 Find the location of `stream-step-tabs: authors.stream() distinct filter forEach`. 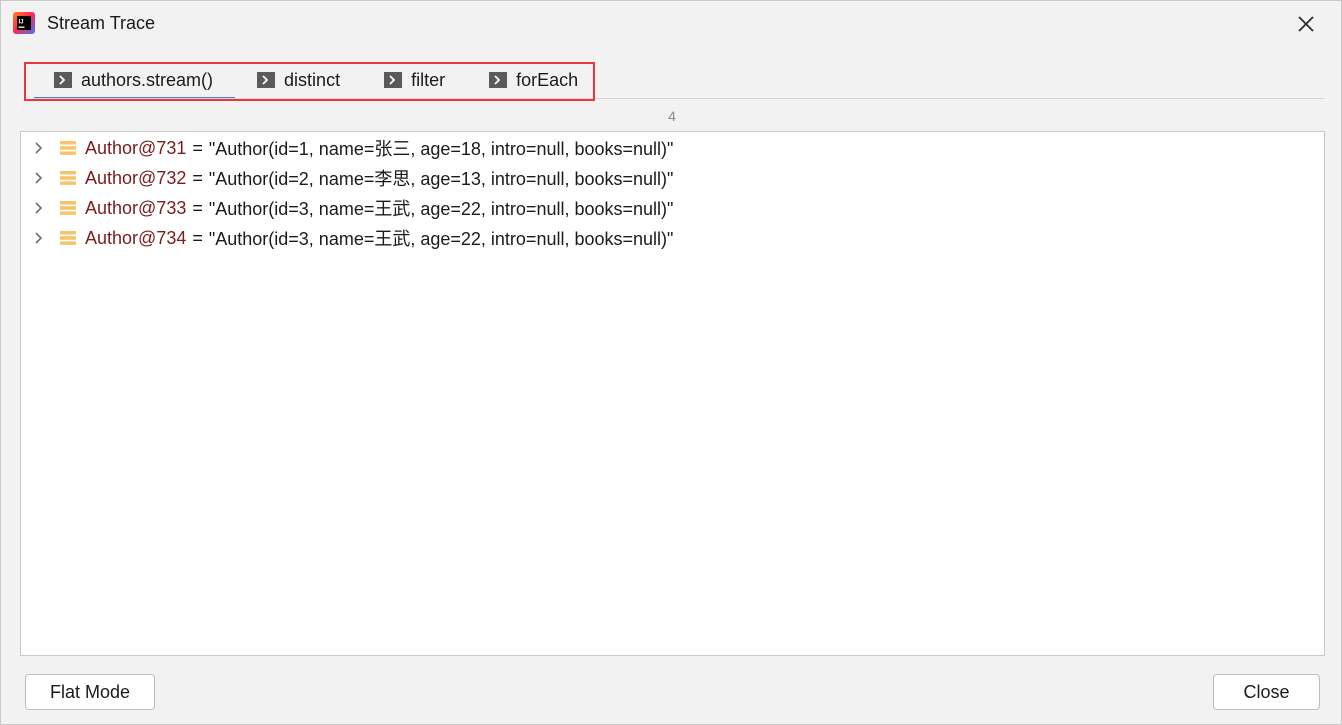

stream-step-tabs: authors.stream() distinct filter forEach is located at coordinates (317, 80).